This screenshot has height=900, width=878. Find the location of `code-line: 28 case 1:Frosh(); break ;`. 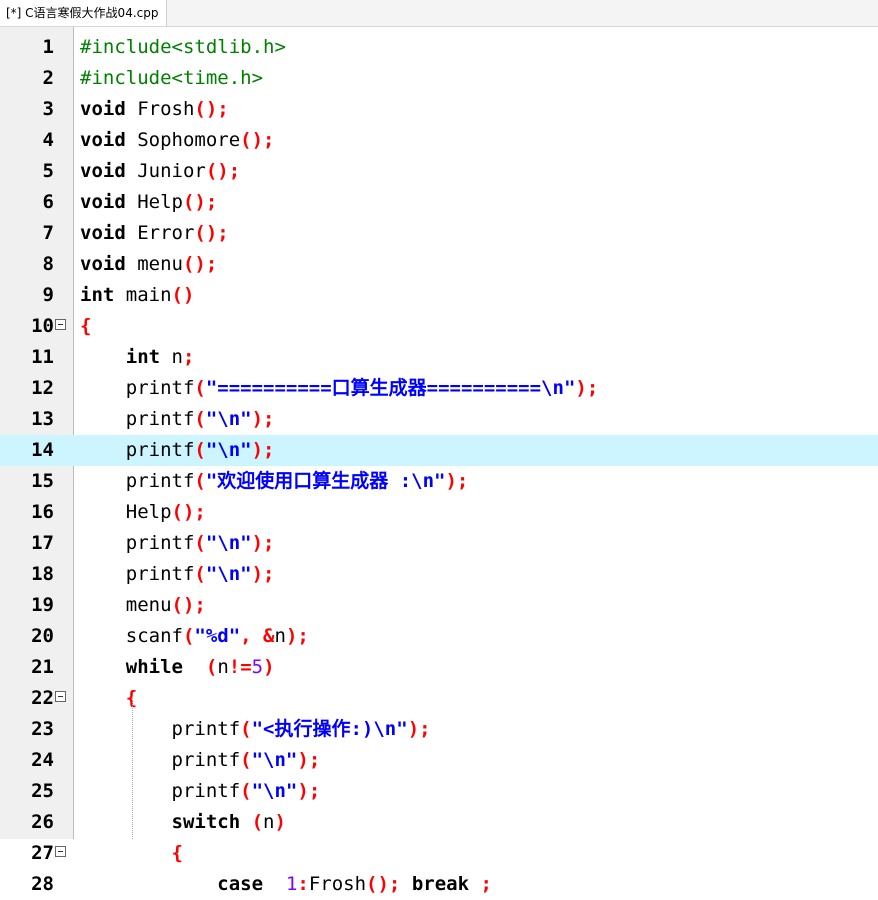

code-line: 28 case 1:Frosh(); break ; is located at coordinates (439, 884).